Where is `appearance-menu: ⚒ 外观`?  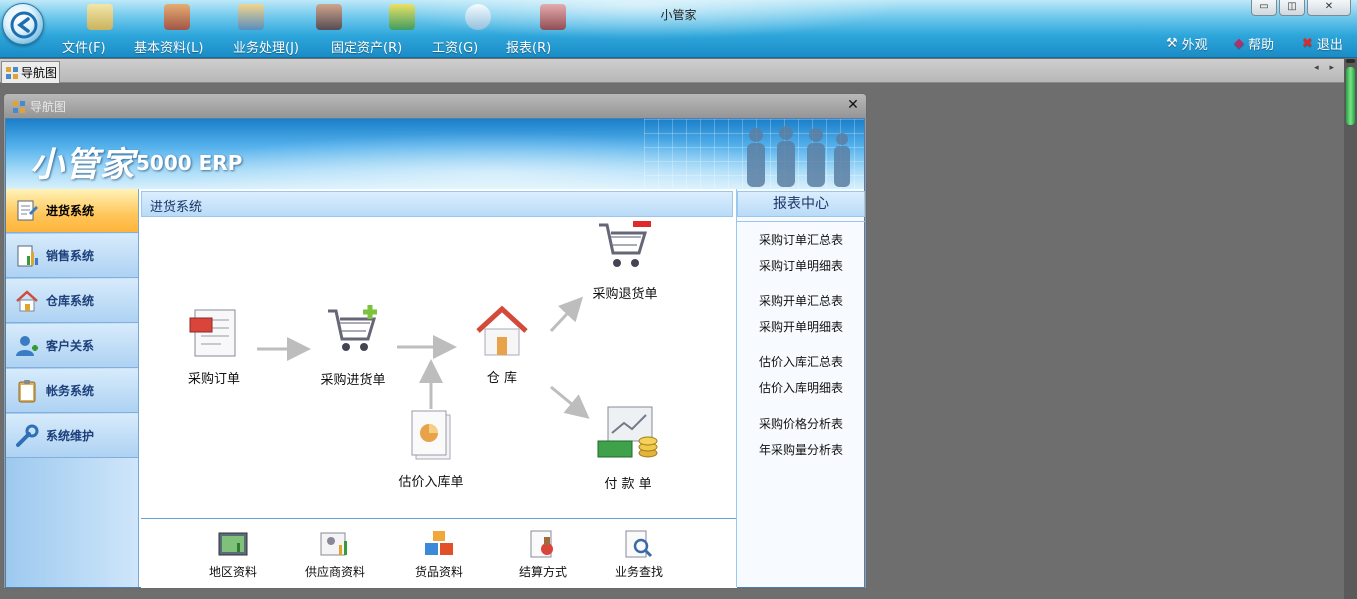 appearance-menu: ⚒ 外观 is located at coordinates (1187, 43).